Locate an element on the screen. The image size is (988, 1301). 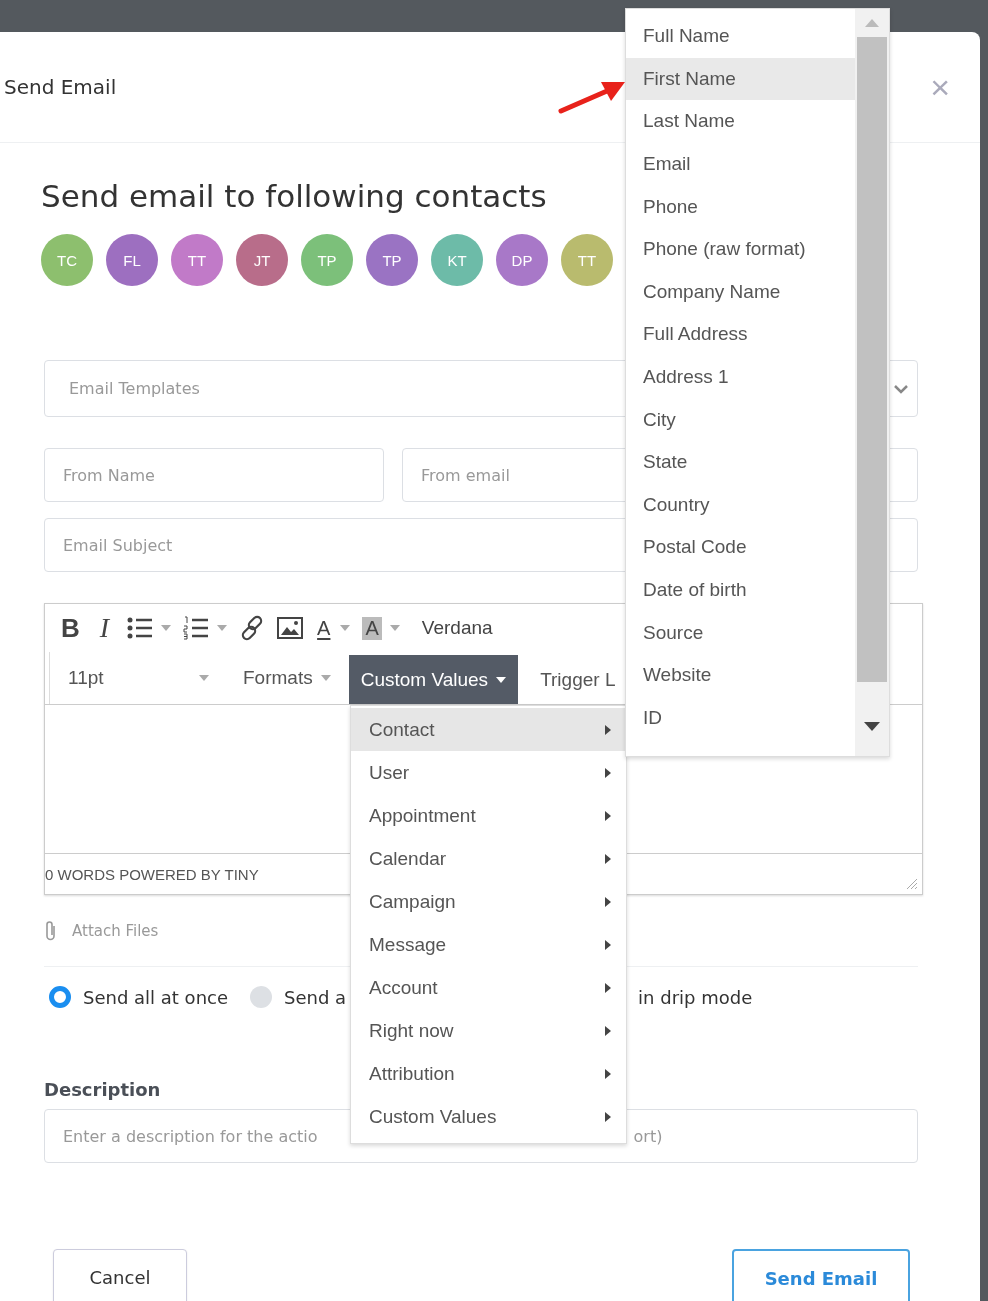
word-count-status: 0 WORDS POWERED BY TINY is located at coordinates (152, 874).